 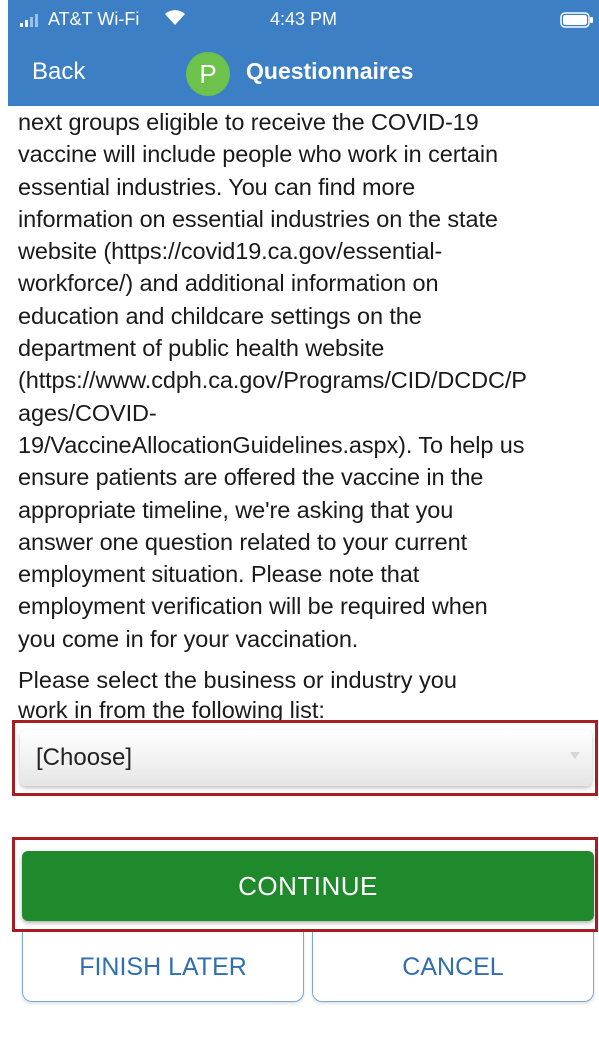 I want to click on continue-button: CONTINUE, so click(x=308, y=886).